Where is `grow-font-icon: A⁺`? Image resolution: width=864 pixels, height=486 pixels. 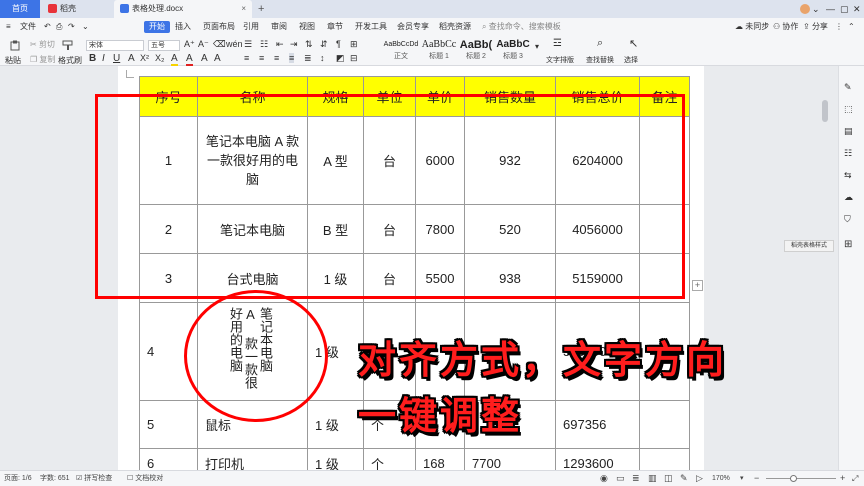
grow-font-icon: A⁺ is located at coordinates (189, 44).